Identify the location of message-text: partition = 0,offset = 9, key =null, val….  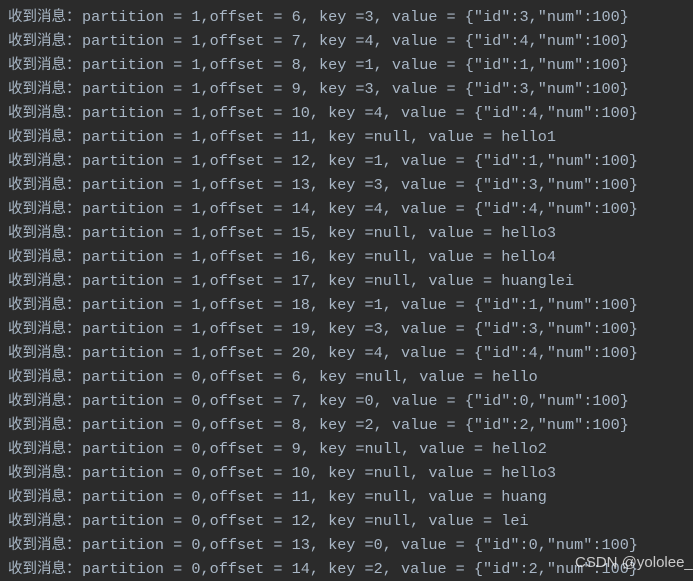
(314, 449).